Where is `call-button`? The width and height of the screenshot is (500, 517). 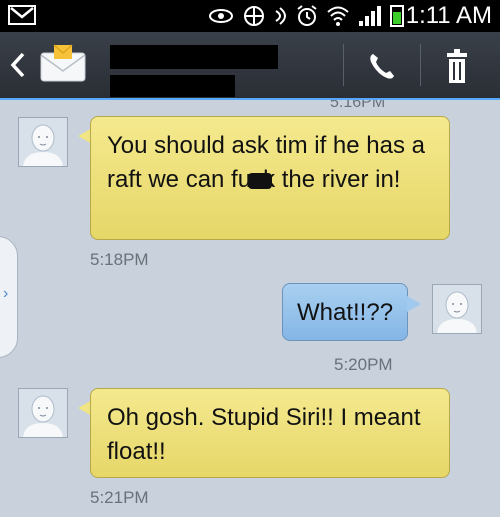 call-button is located at coordinates (381, 66).